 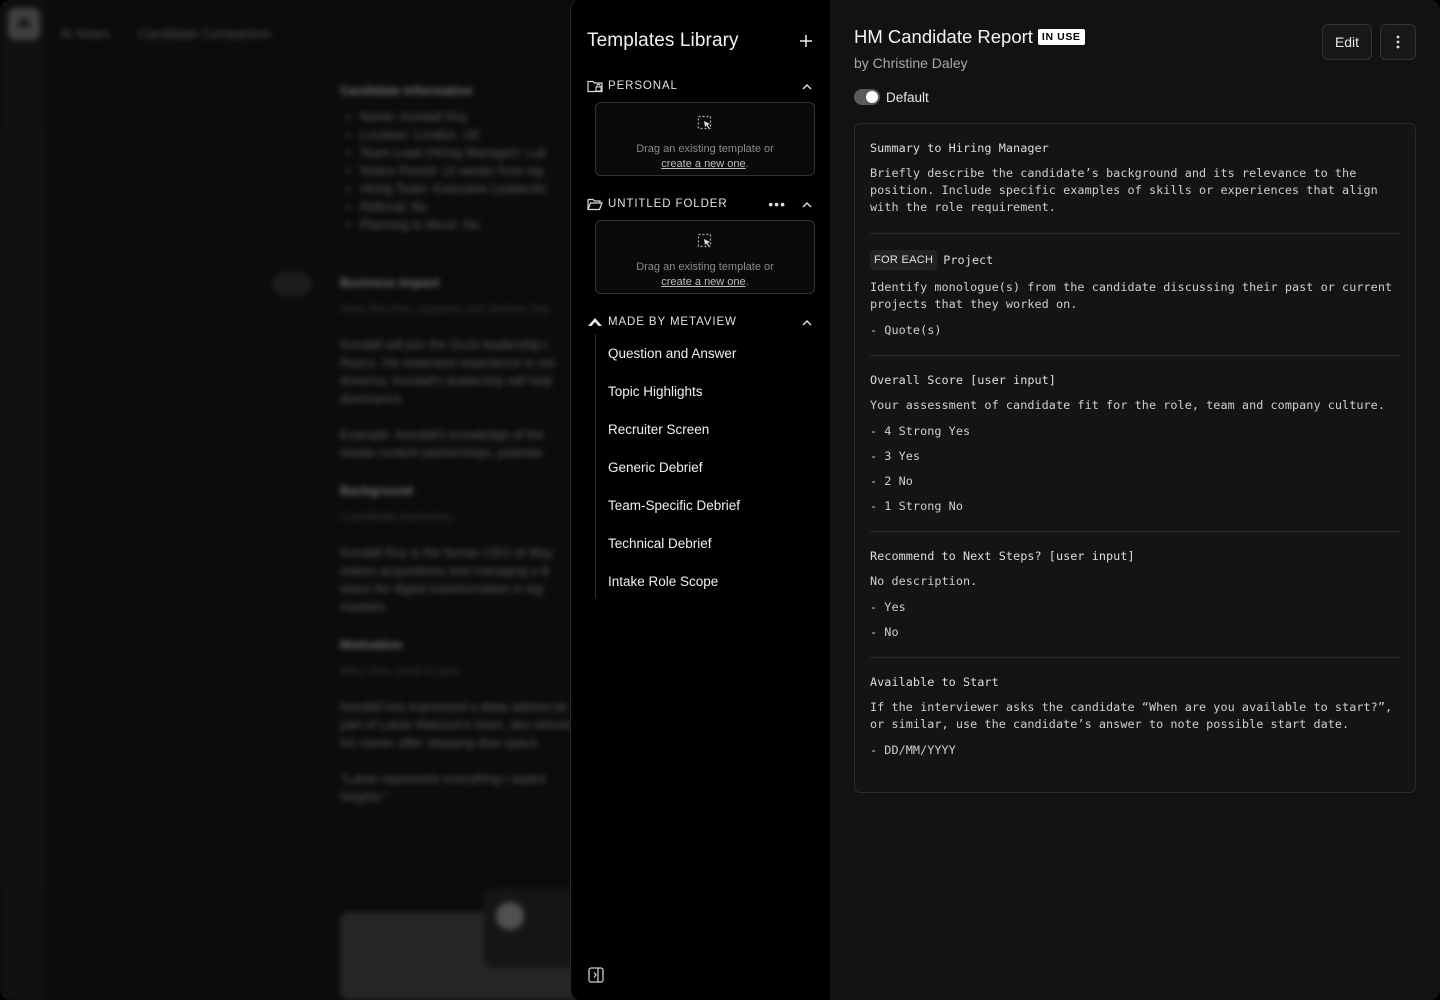 I want to click on template-item: Question and Answer, so click(x=705, y=353).